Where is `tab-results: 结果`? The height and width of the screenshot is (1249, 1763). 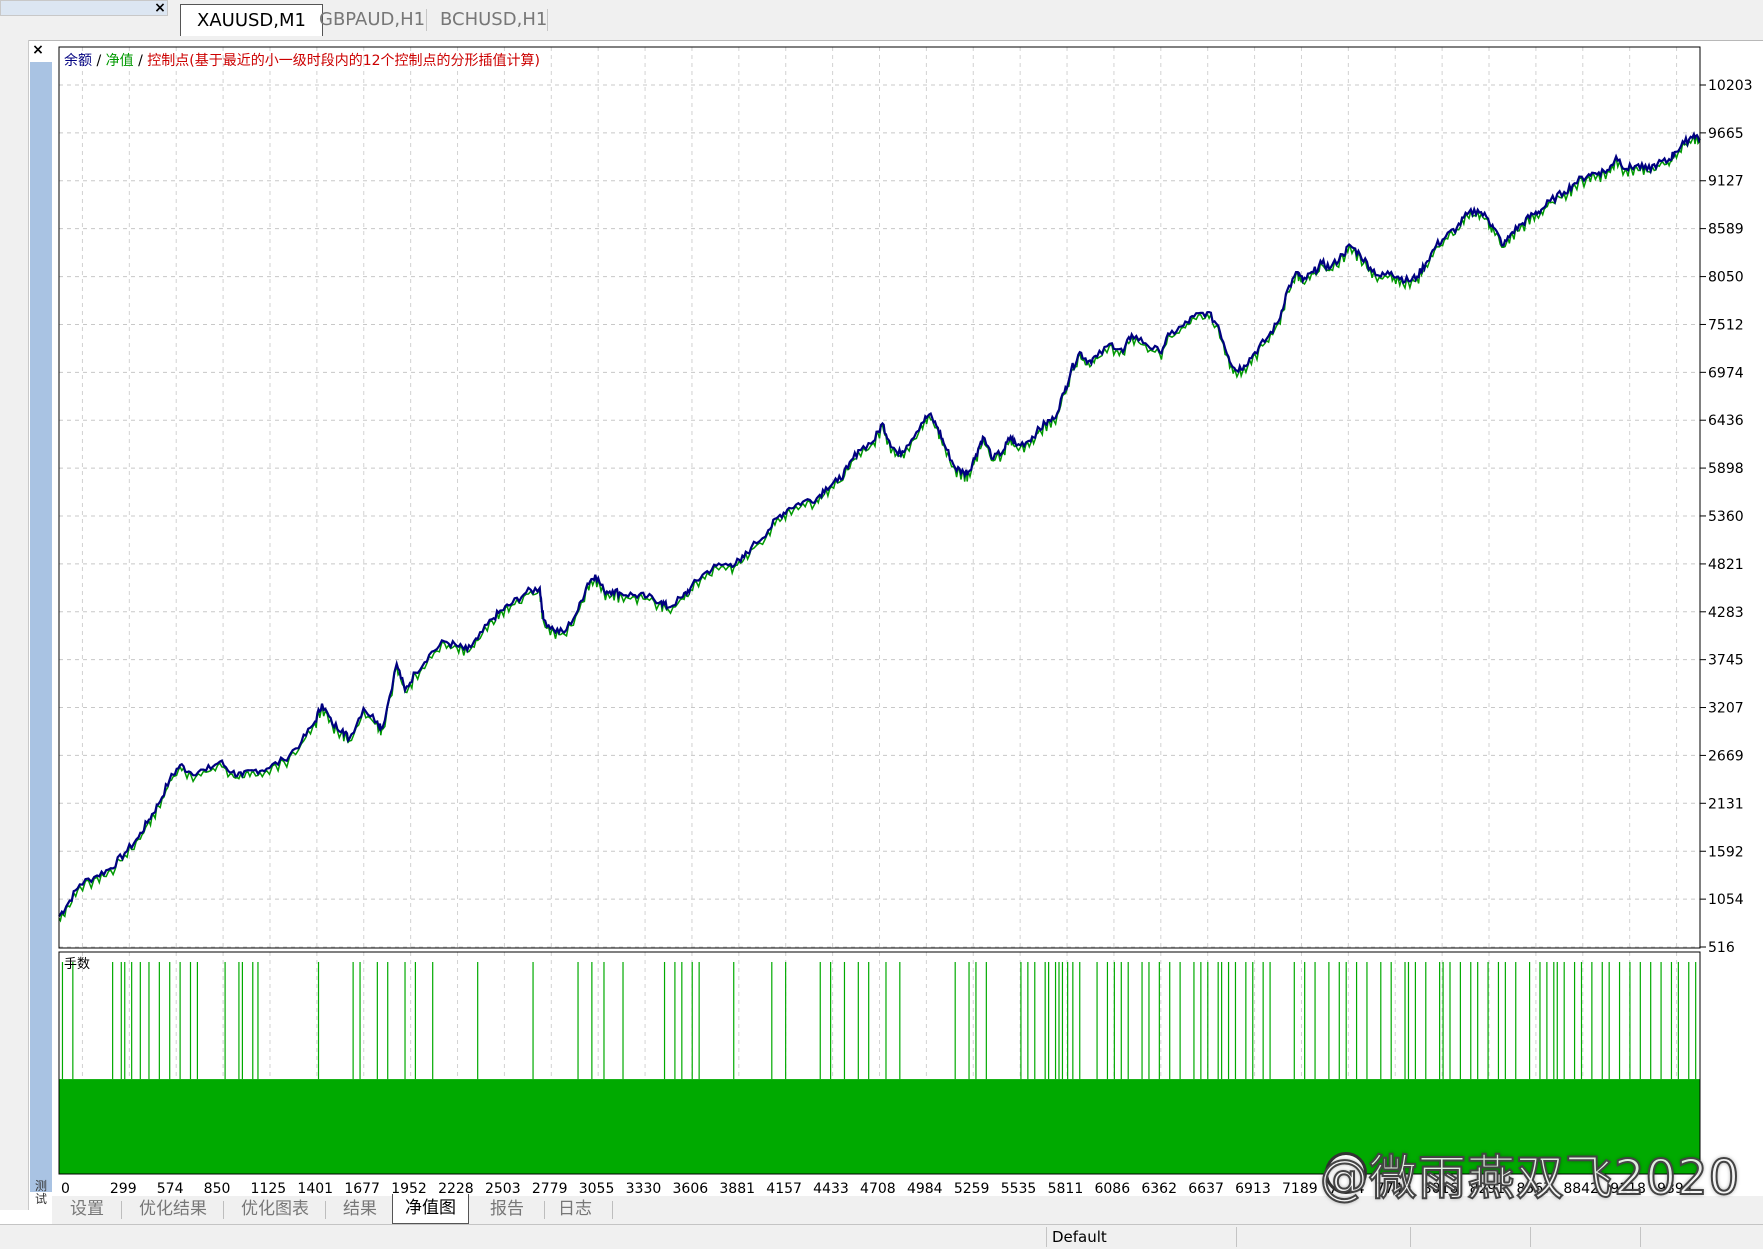 tab-results: 结果 is located at coordinates (360, 1209).